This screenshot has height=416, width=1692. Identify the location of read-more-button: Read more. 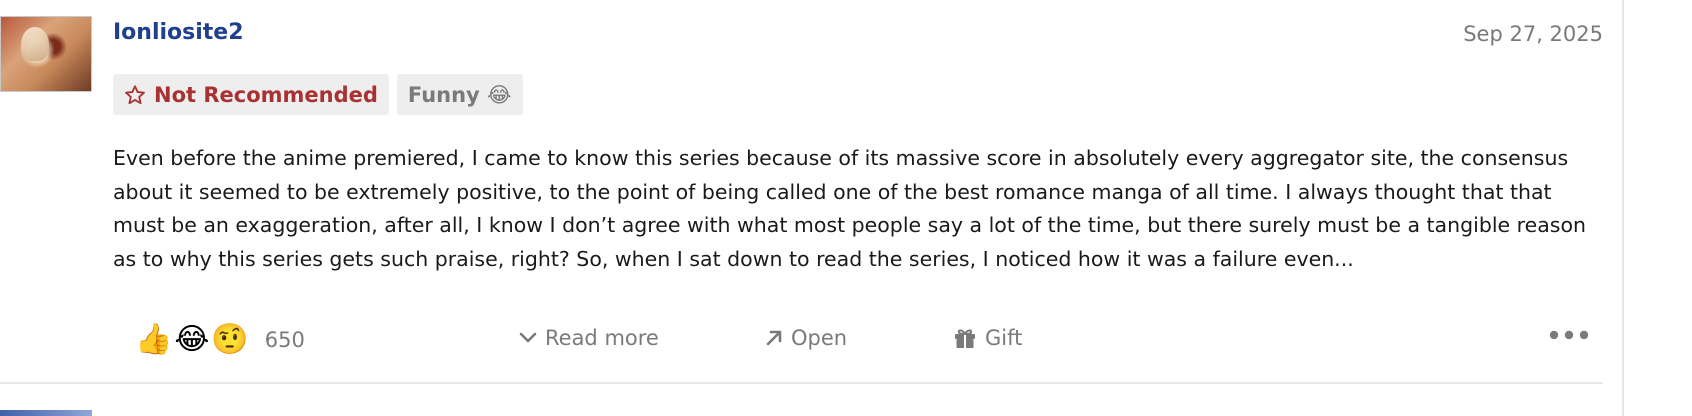
(589, 338).